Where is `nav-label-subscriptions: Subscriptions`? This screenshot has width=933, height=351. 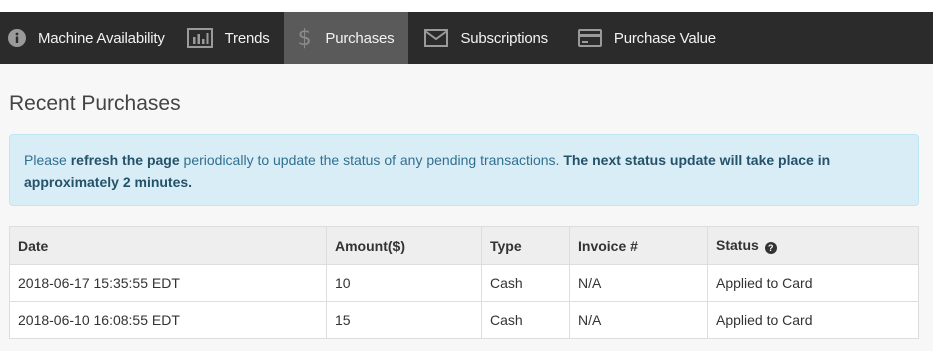
nav-label-subscriptions: Subscriptions is located at coordinates (504, 38).